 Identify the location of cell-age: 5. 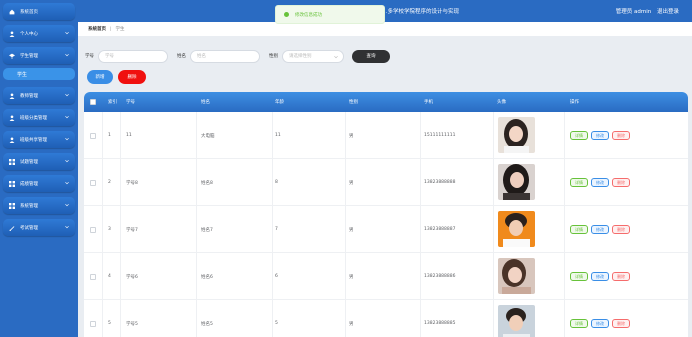
(276, 323).